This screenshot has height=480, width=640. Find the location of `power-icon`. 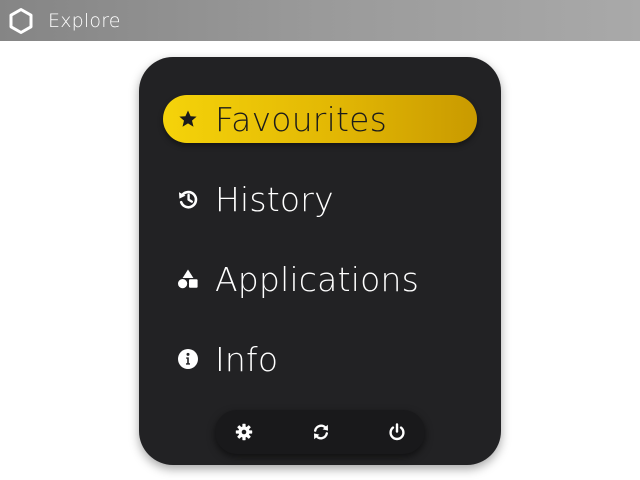

power-icon is located at coordinates (397, 432).